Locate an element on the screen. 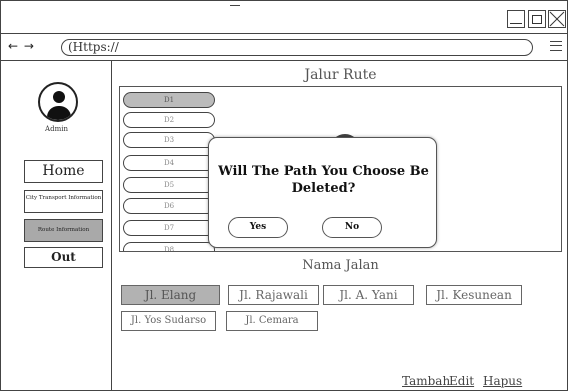 The width and height of the screenshot is (568, 391). maximize-icon is located at coordinates (537, 19).